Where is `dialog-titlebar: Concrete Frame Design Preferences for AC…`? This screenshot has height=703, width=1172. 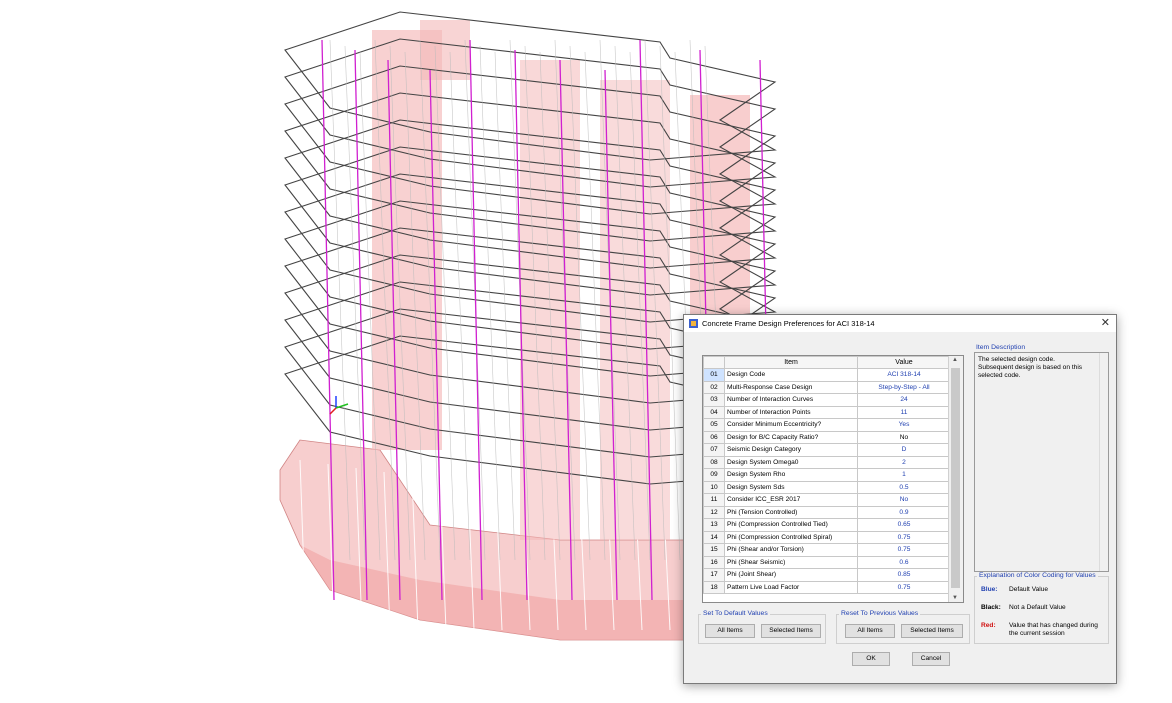
dialog-titlebar: Concrete Frame Design Preferences for AC… is located at coordinates (900, 323).